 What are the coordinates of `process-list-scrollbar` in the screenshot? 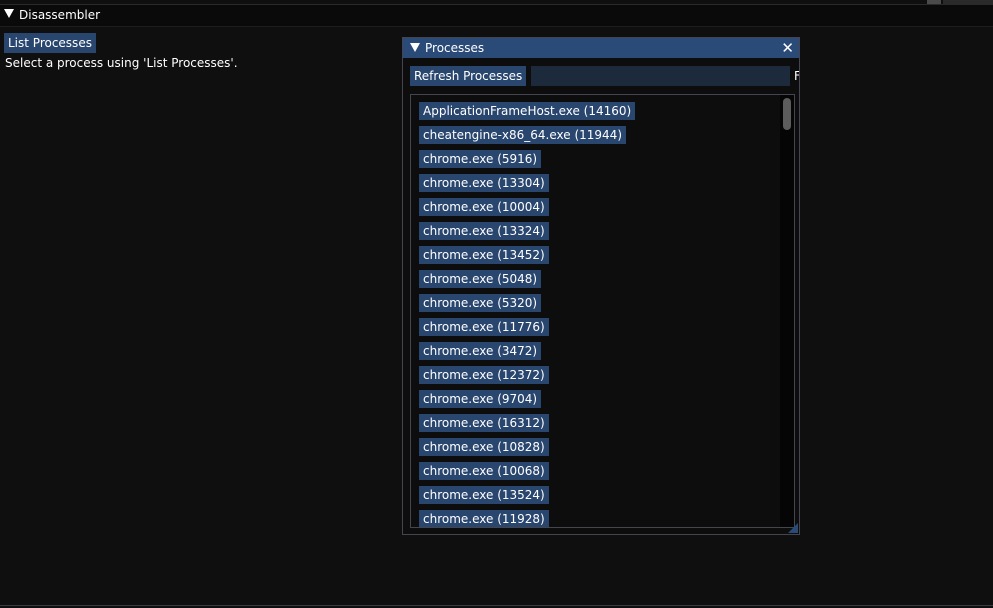 It's located at (787, 311).